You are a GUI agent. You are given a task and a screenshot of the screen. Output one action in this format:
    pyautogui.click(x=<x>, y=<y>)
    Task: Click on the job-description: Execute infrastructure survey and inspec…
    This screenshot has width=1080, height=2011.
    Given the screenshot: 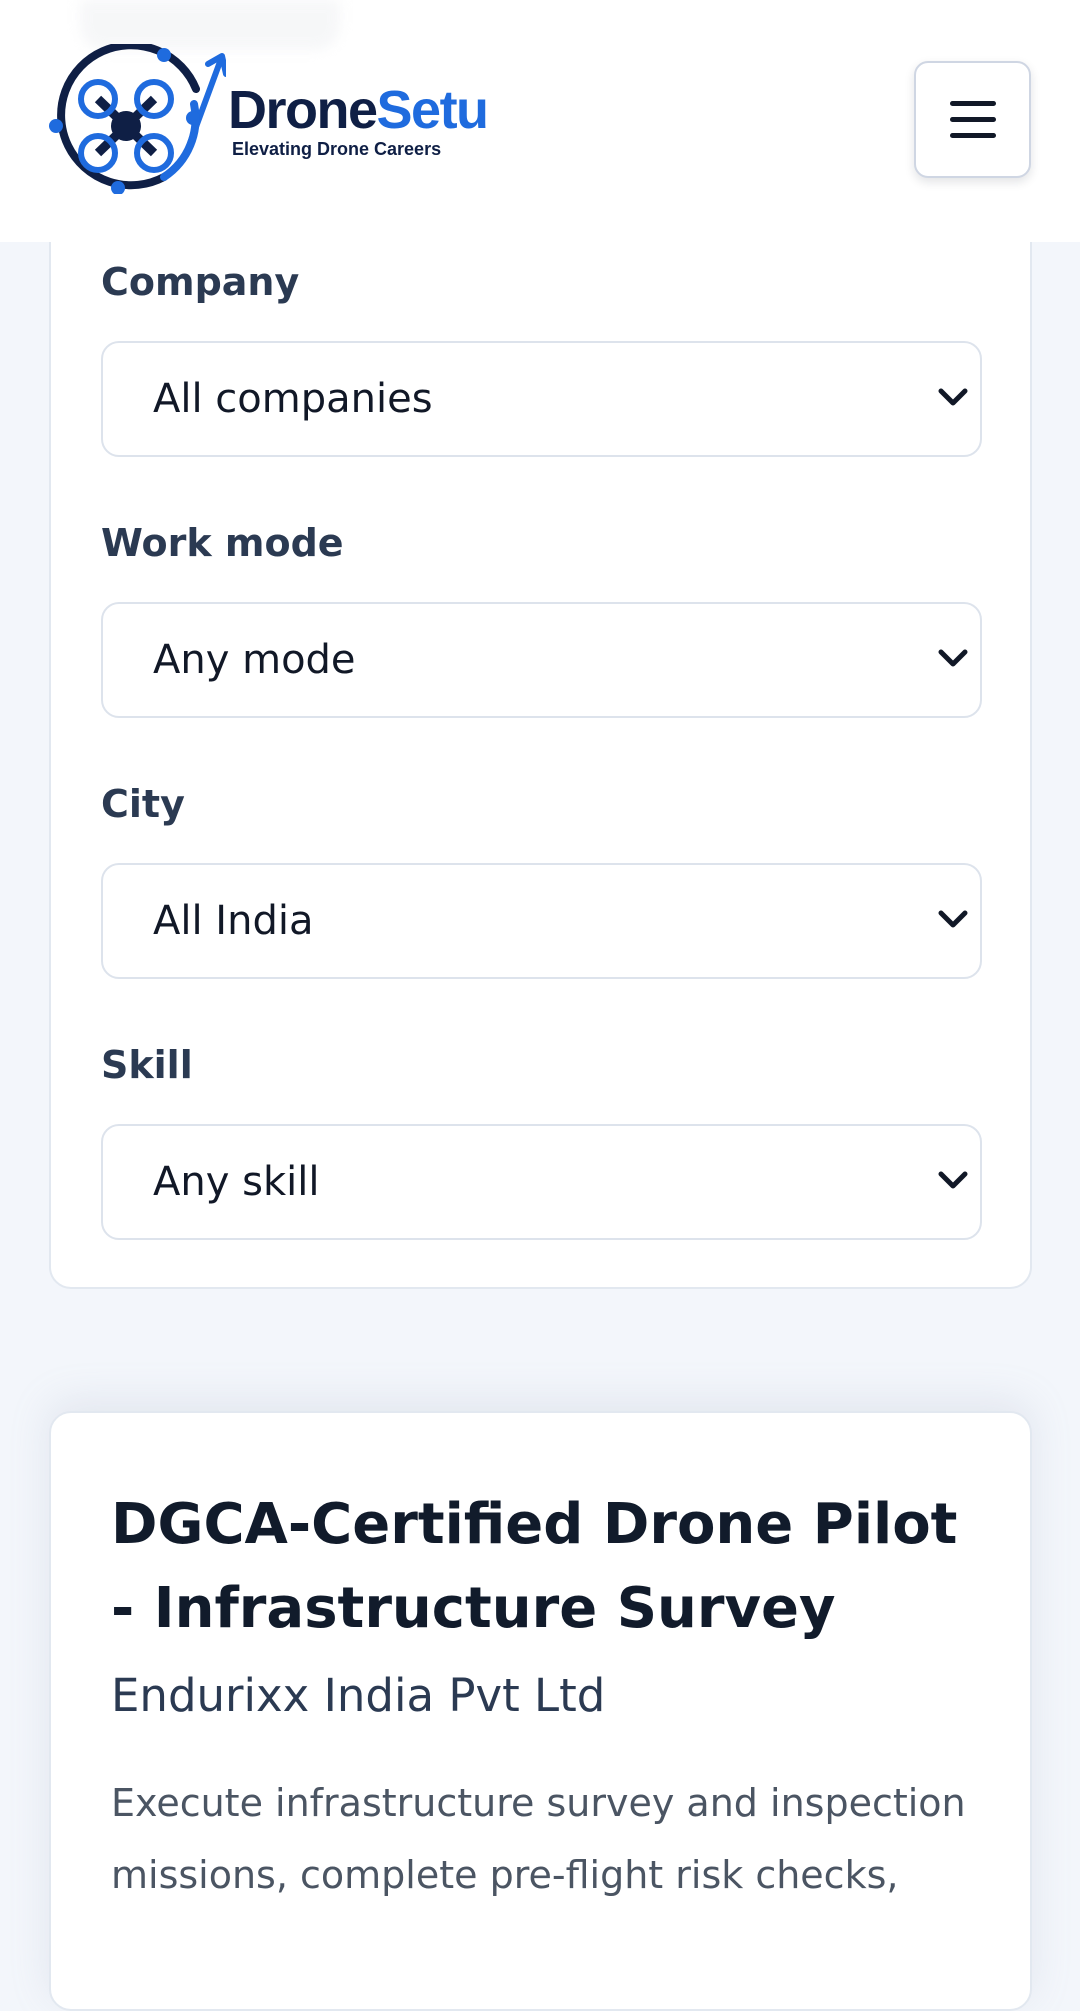 What is the action you would take?
    pyautogui.click(x=538, y=1839)
    